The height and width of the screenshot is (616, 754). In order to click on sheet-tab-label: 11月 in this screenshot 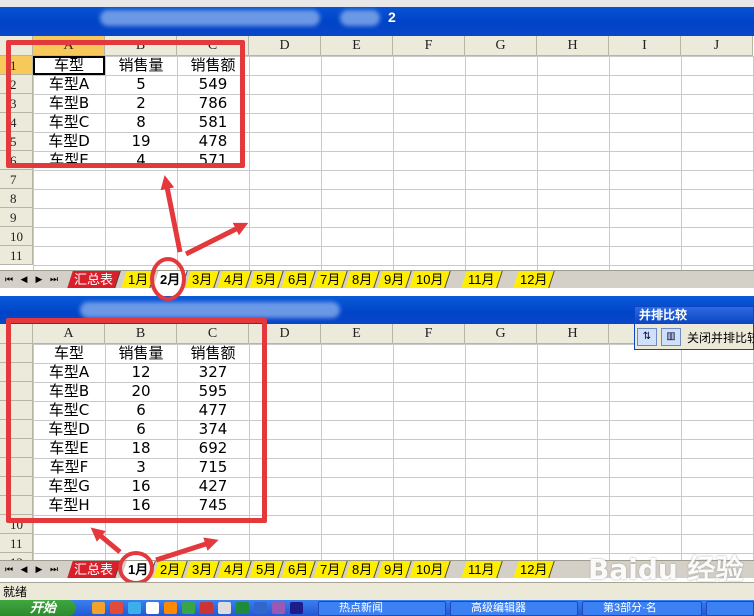, I will do `click(481, 279)`.